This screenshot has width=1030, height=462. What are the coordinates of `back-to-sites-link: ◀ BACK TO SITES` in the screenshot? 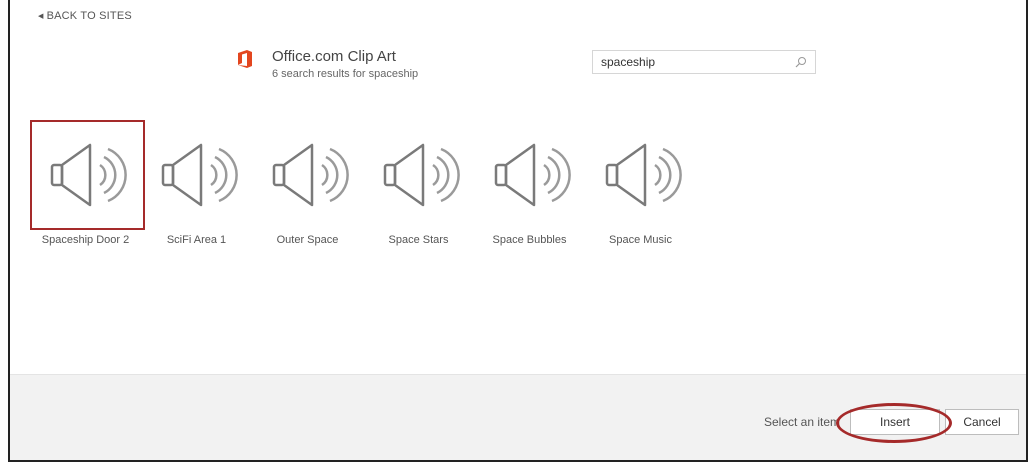 It's located at (85, 16).